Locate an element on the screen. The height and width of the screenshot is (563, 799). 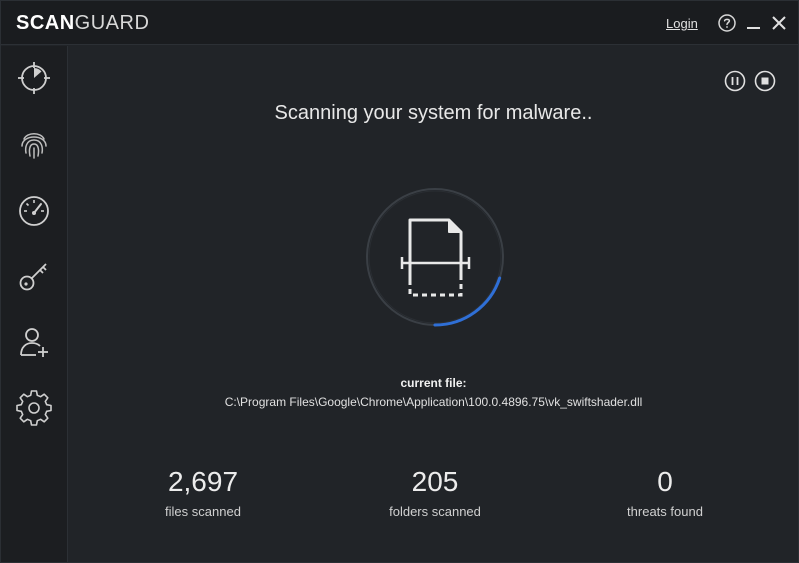
sidebar-item-account is located at coordinates (34, 342).